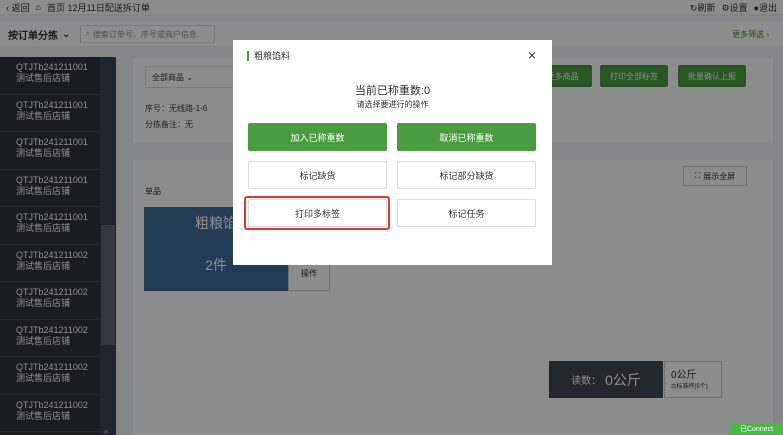 The image size is (783, 435). I want to click on highlight-box, so click(317, 213).